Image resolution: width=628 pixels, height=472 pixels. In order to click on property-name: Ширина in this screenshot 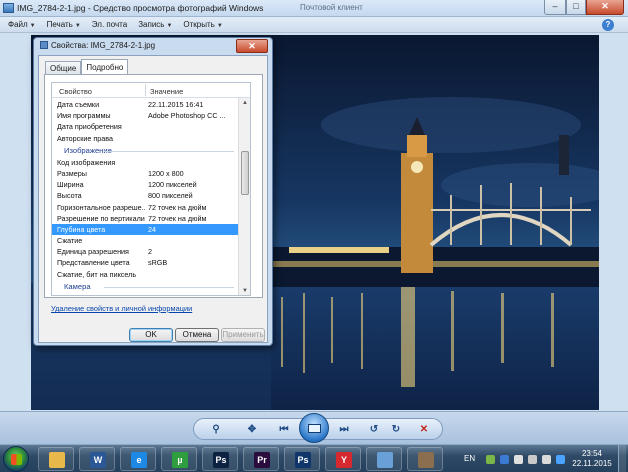, I will do `click(70, 185)`.